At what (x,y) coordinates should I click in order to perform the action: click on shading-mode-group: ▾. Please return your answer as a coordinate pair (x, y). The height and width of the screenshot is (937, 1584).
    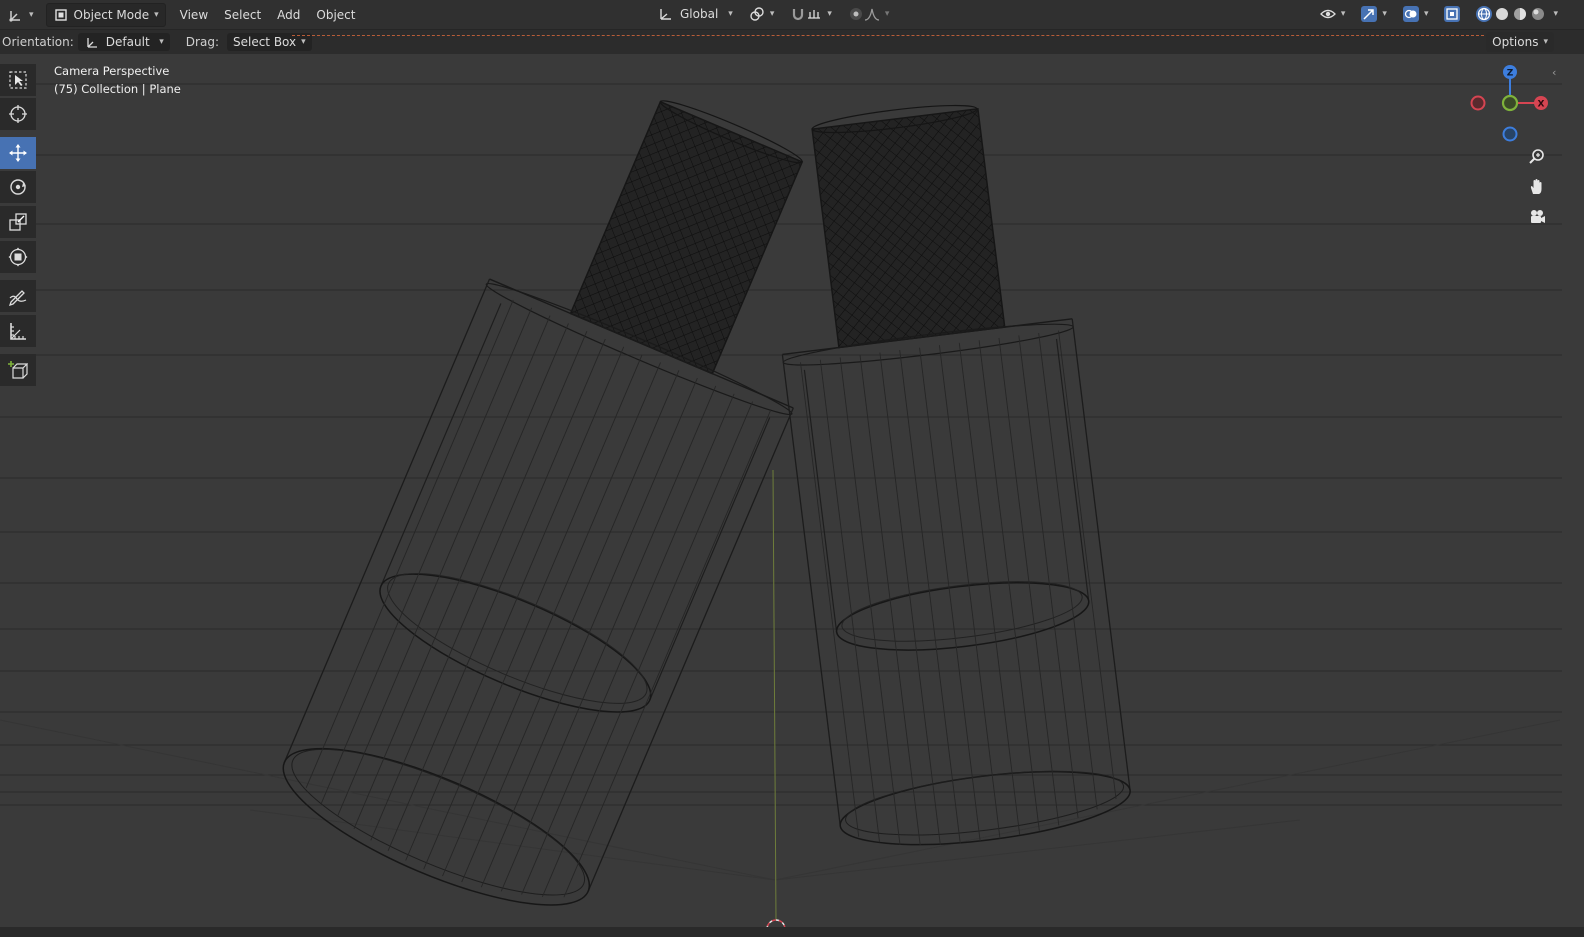
    Looking at the image, I should click on (1517, 14).